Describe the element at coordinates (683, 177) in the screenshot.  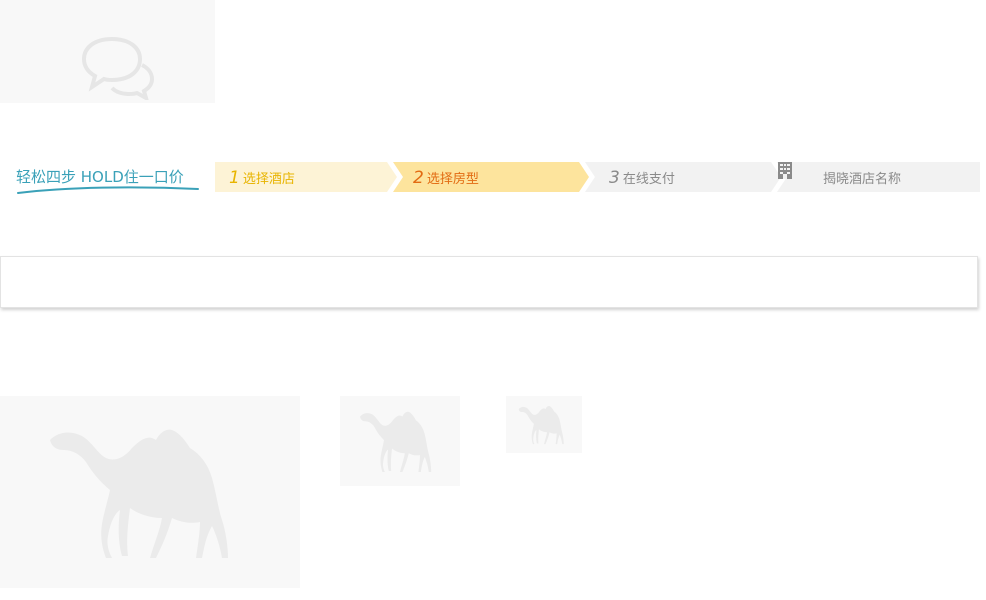
I see `step-online-payment: 3 在线支付` at that location.